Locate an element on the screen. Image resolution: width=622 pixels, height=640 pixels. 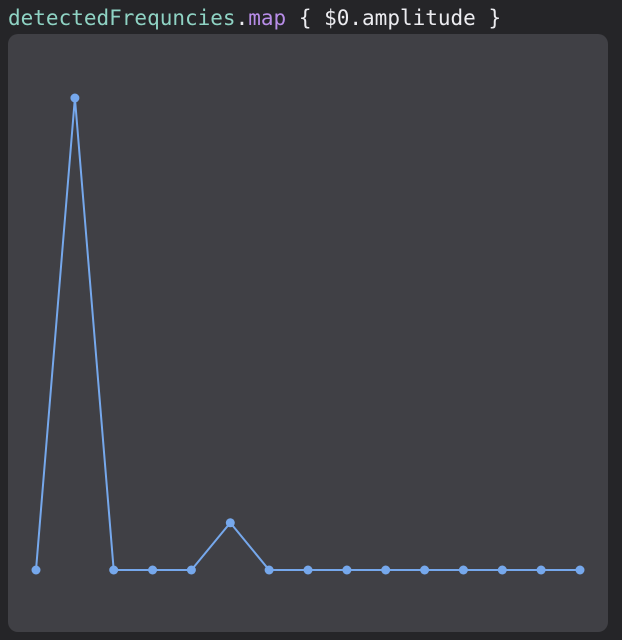
code-receiver: detectedFrequncies is located at coordinates (122, 18).